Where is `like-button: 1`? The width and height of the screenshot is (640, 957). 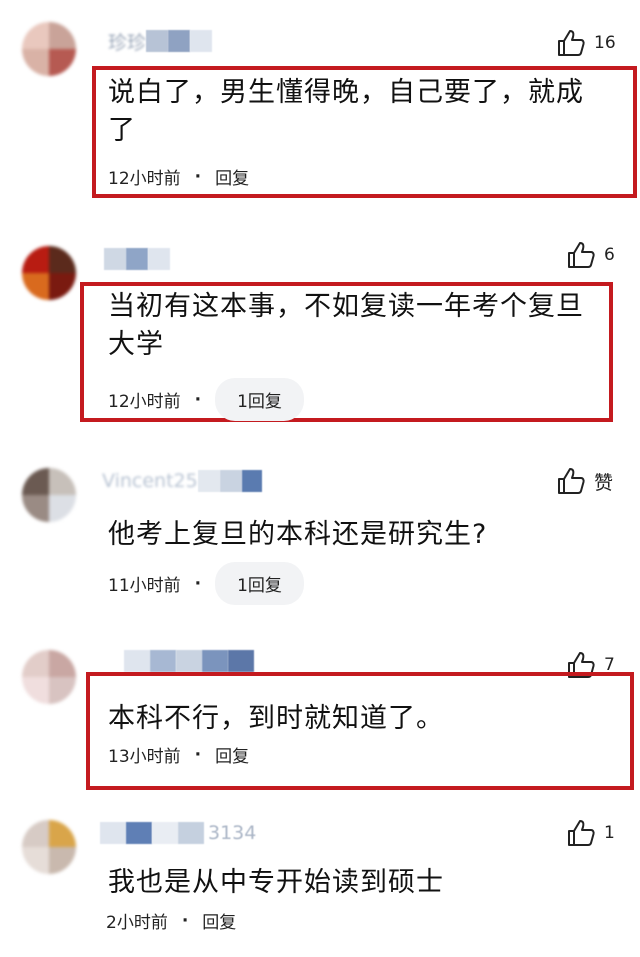 like-button: 1 is located at coordinates (590, 833).